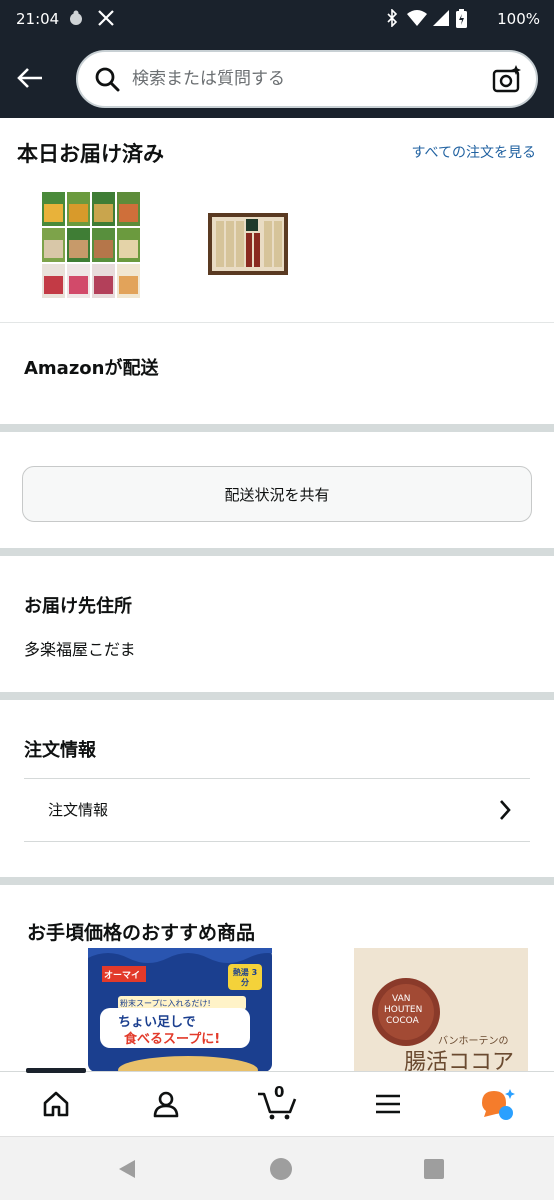  What do you see at coordinates (180, 1010) in the screenshot?
I see `recommended-product-soup: オーマイ 熱湯 3分 粉末スープに入れるだけ! ちょい足しで 食べるスープに!` at bounding box center [180, 1010].